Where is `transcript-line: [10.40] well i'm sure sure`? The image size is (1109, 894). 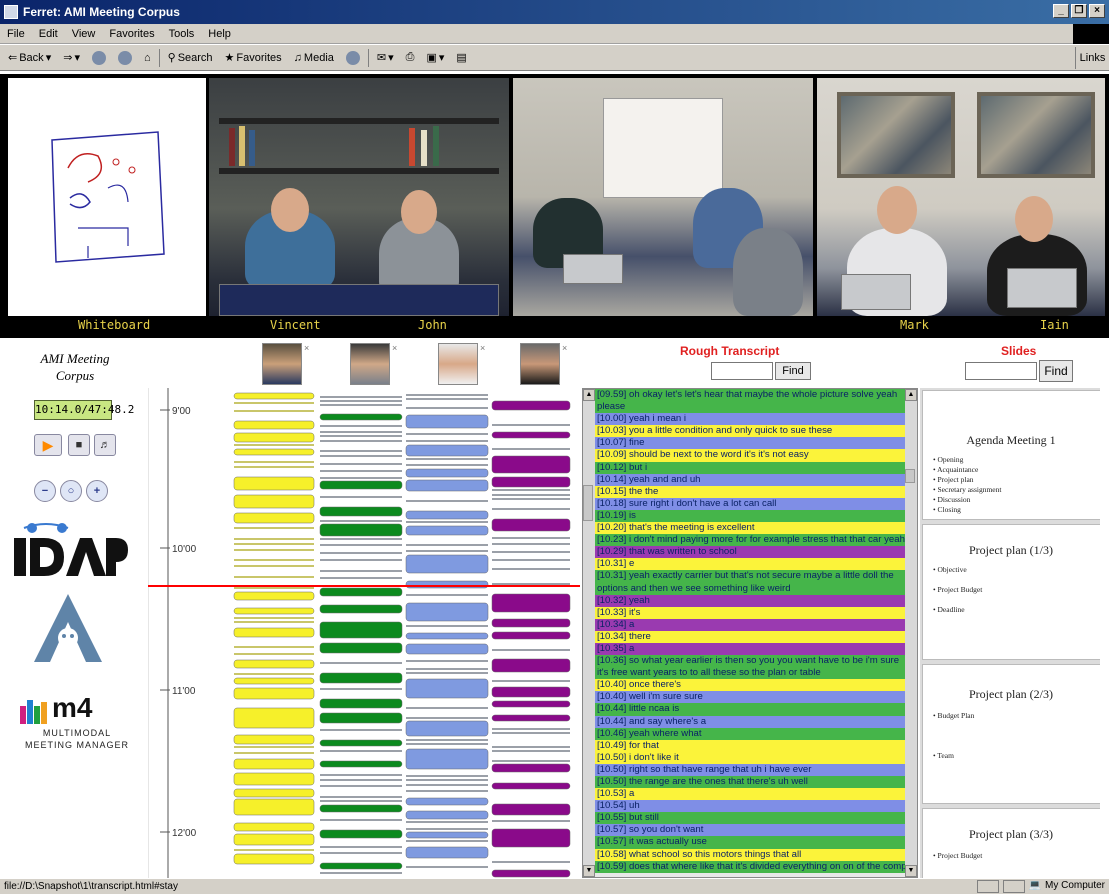 transcript-line: [10.40] well i'm sure sure is located at coordinates (750, 697).